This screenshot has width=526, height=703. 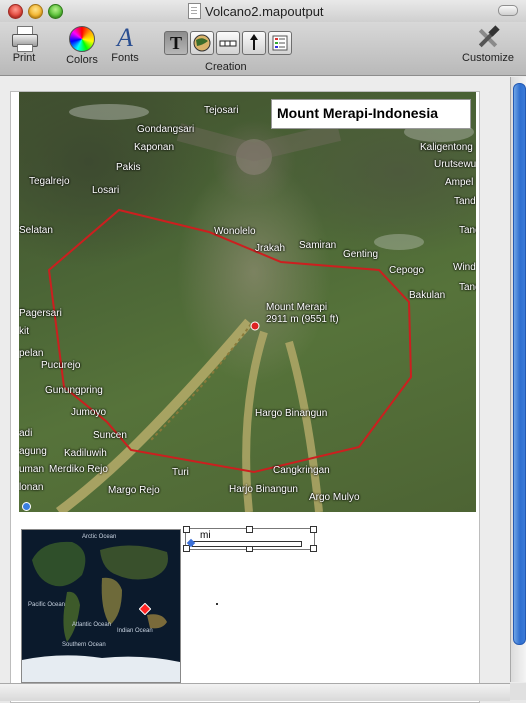 I want to click on legend-tool-icon, so click(x=280, y=43).